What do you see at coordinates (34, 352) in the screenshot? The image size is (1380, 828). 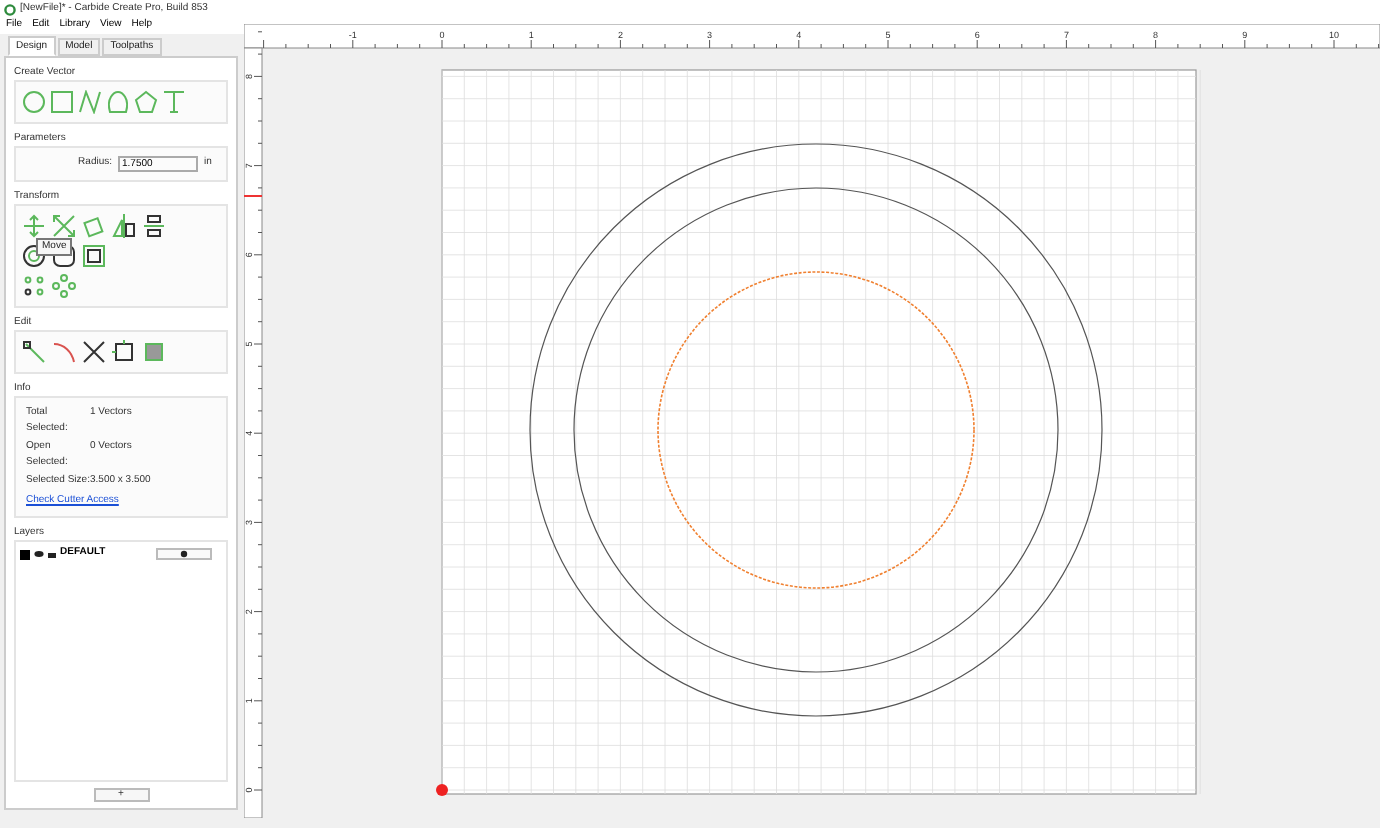 I see `node-edit-icon` at bounding box center [34, 352].